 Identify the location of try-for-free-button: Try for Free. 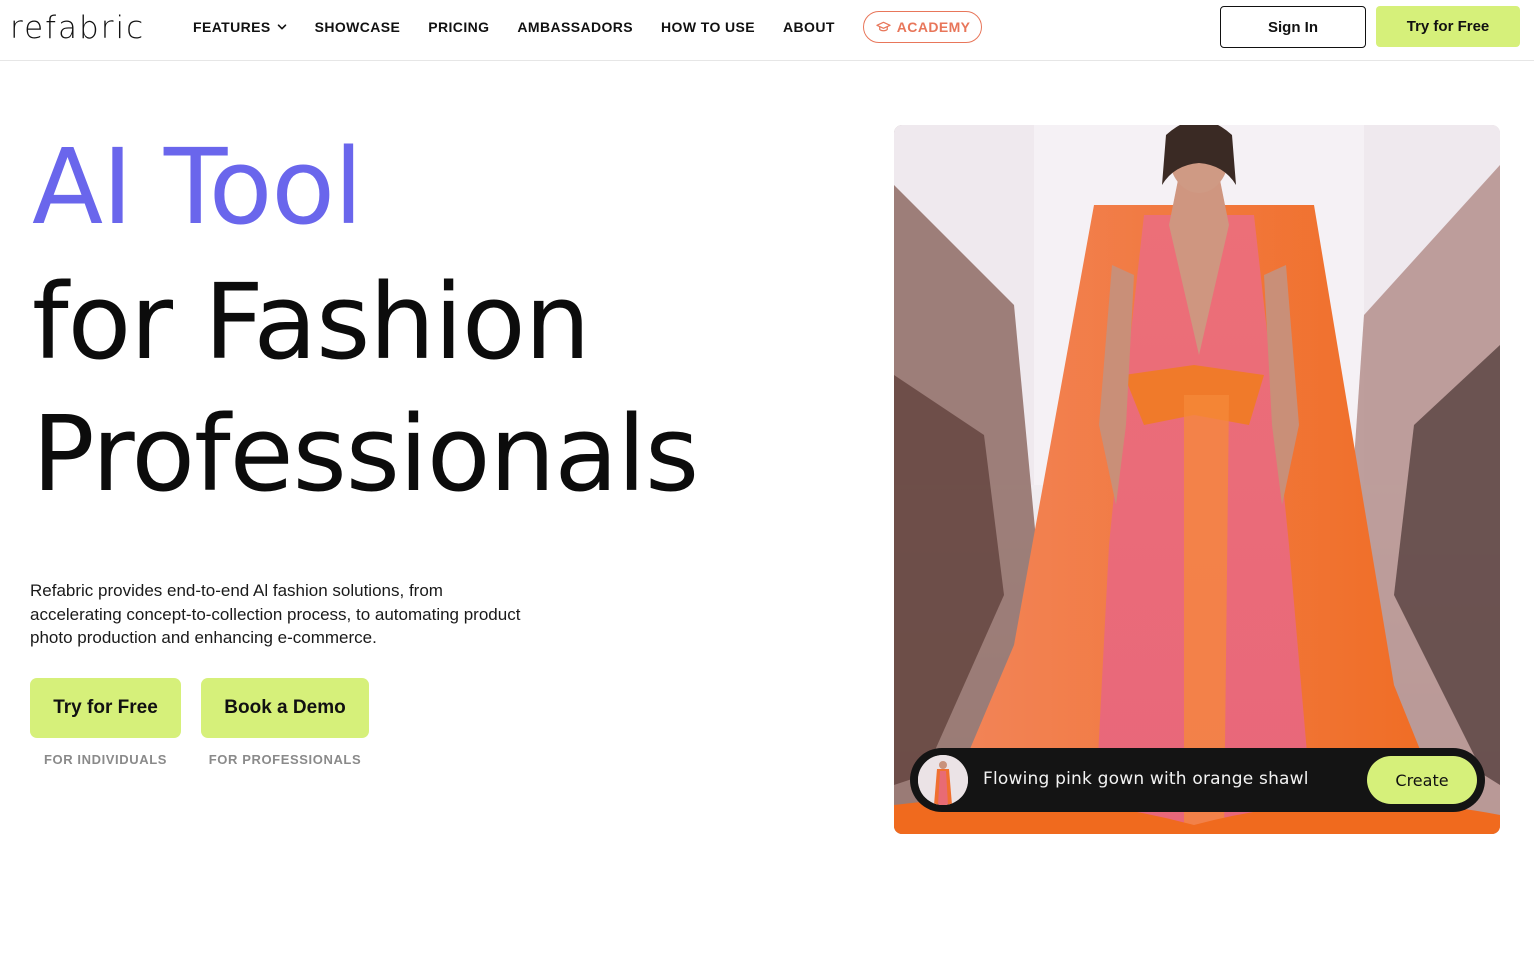
(105, 708).